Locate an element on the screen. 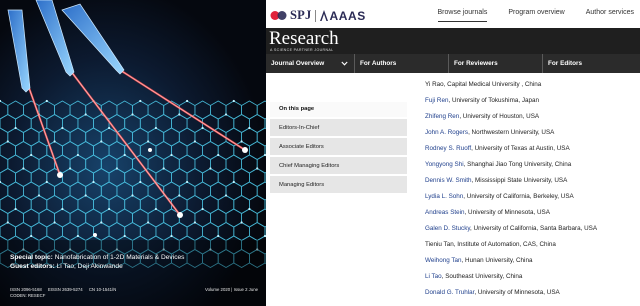  editor-name-link: Zhifeng Ren is located at coordinates (442, 116).